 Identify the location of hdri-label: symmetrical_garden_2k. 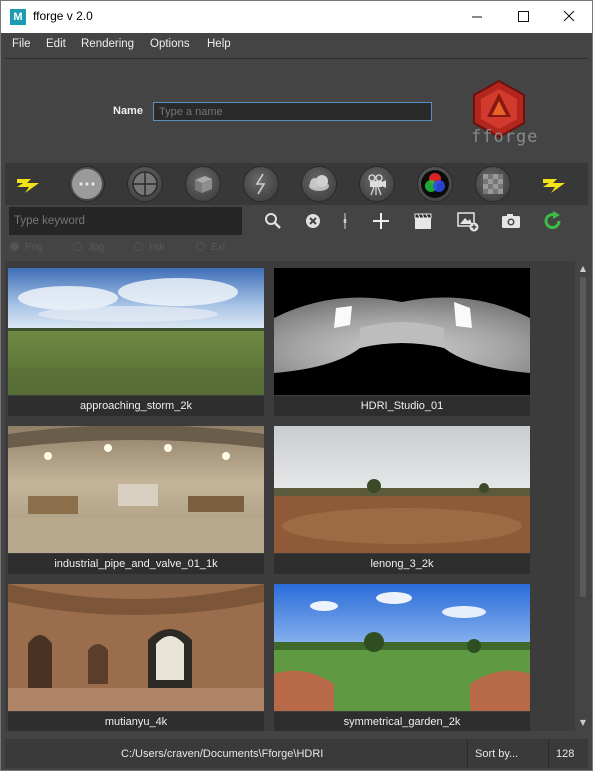
(402, 721).